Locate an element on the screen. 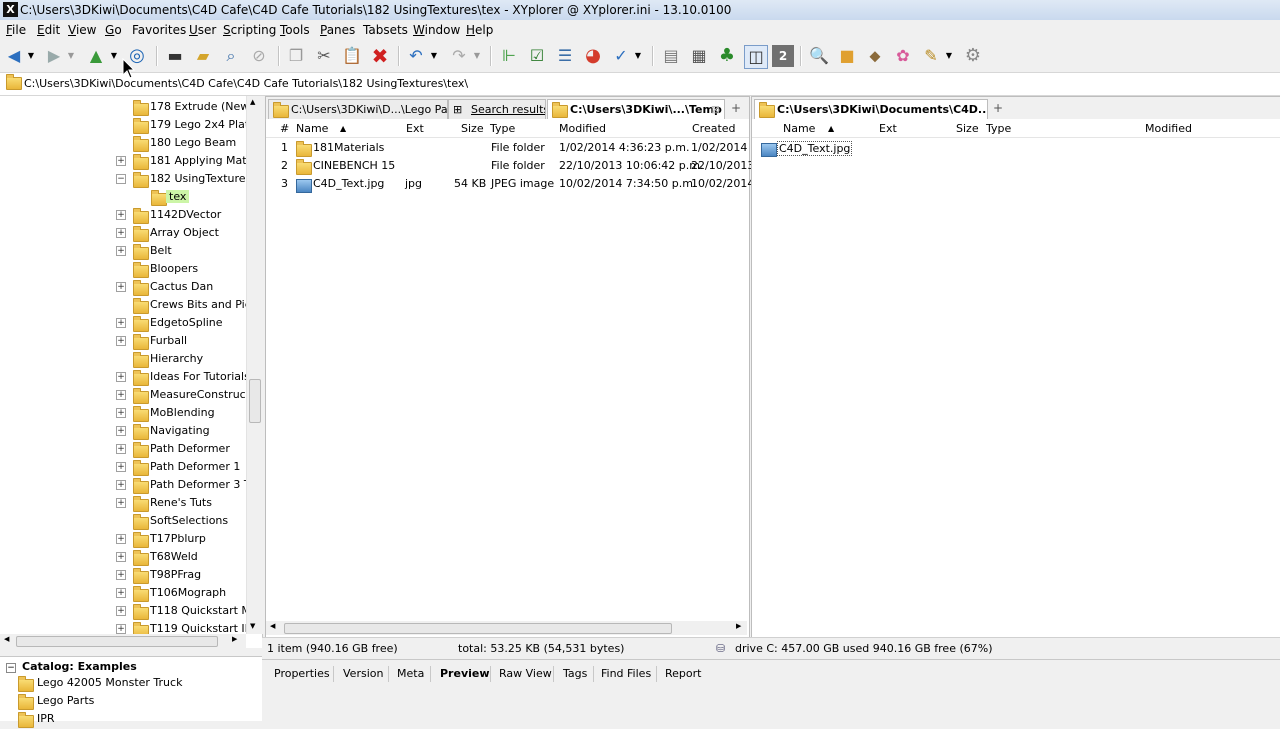  menu-help: Help is located at coordinates (479, 30).